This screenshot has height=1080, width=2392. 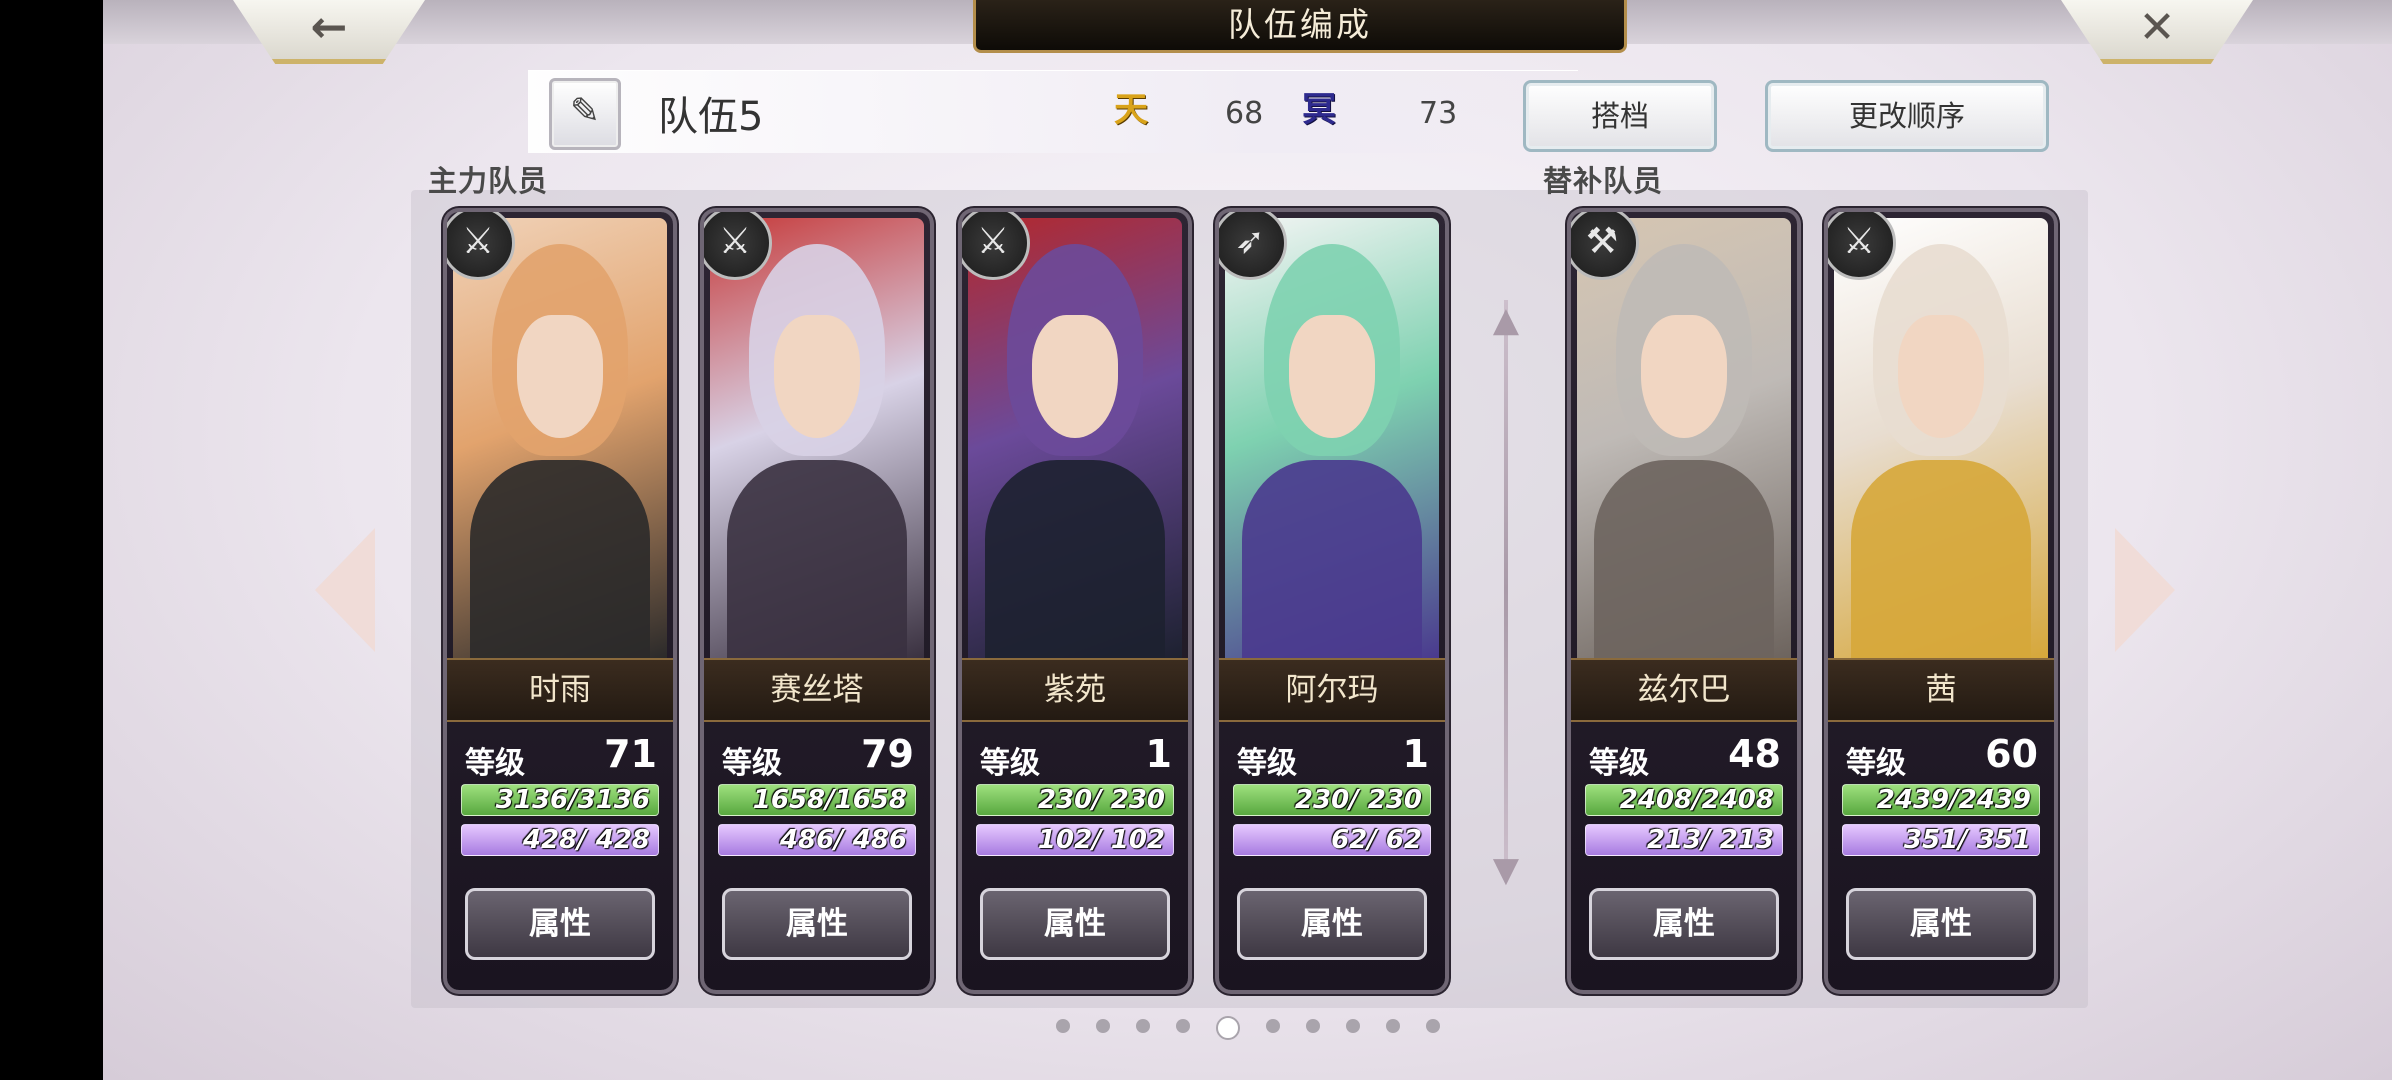 What do you see at coordinates (1603, 181) in the screenshot?
I see `sub-members-label: 替补队员` at bounding box center [1603, 181].